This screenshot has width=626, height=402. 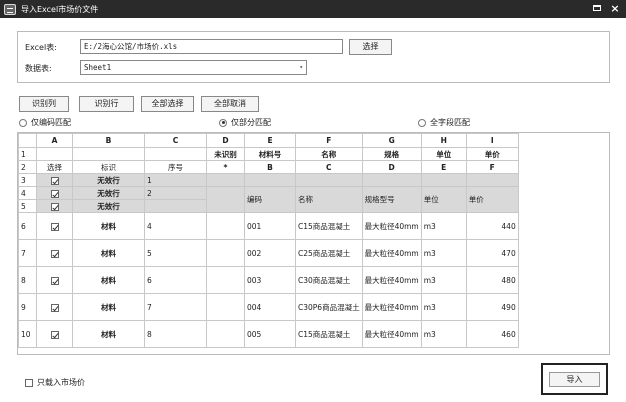 I want to click on column-header: D, so click(x=225, y=140).